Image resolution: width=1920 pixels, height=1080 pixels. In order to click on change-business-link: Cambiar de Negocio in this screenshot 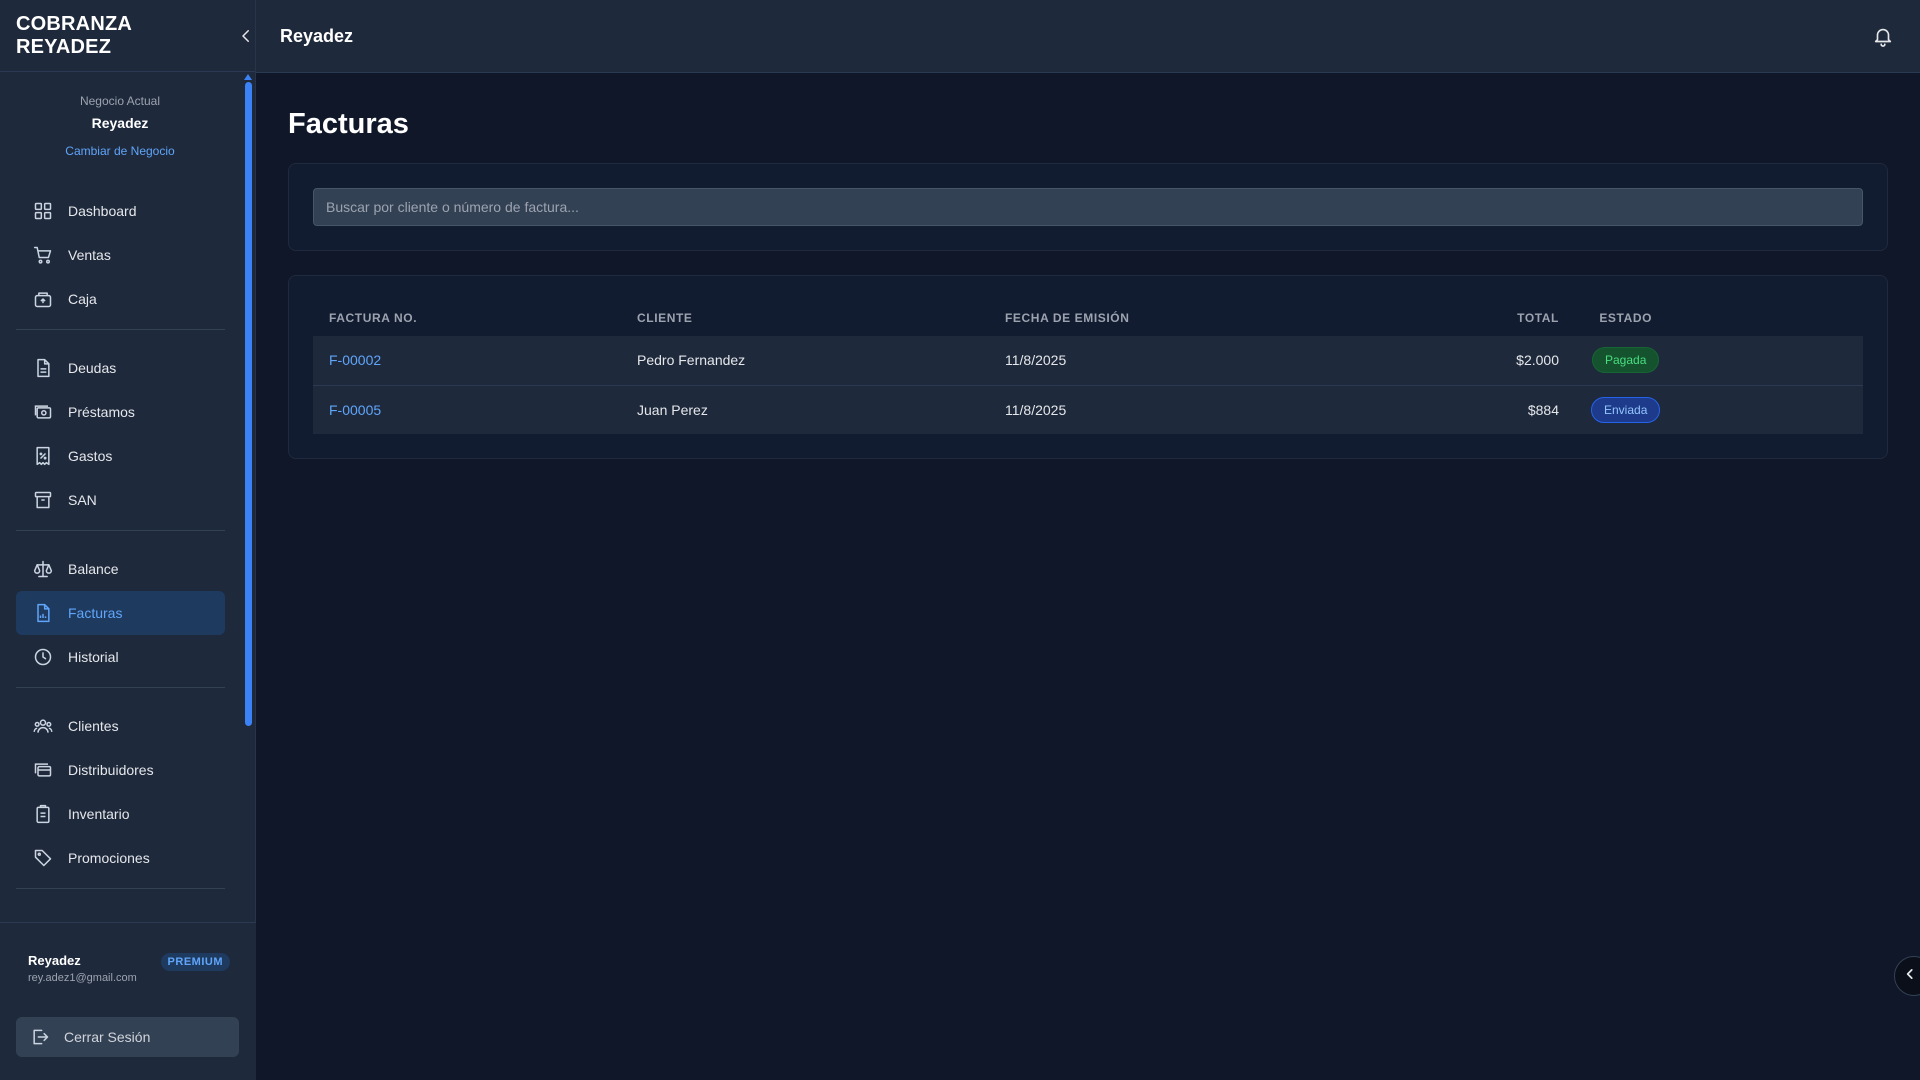, I will do `click(119, 151)`.